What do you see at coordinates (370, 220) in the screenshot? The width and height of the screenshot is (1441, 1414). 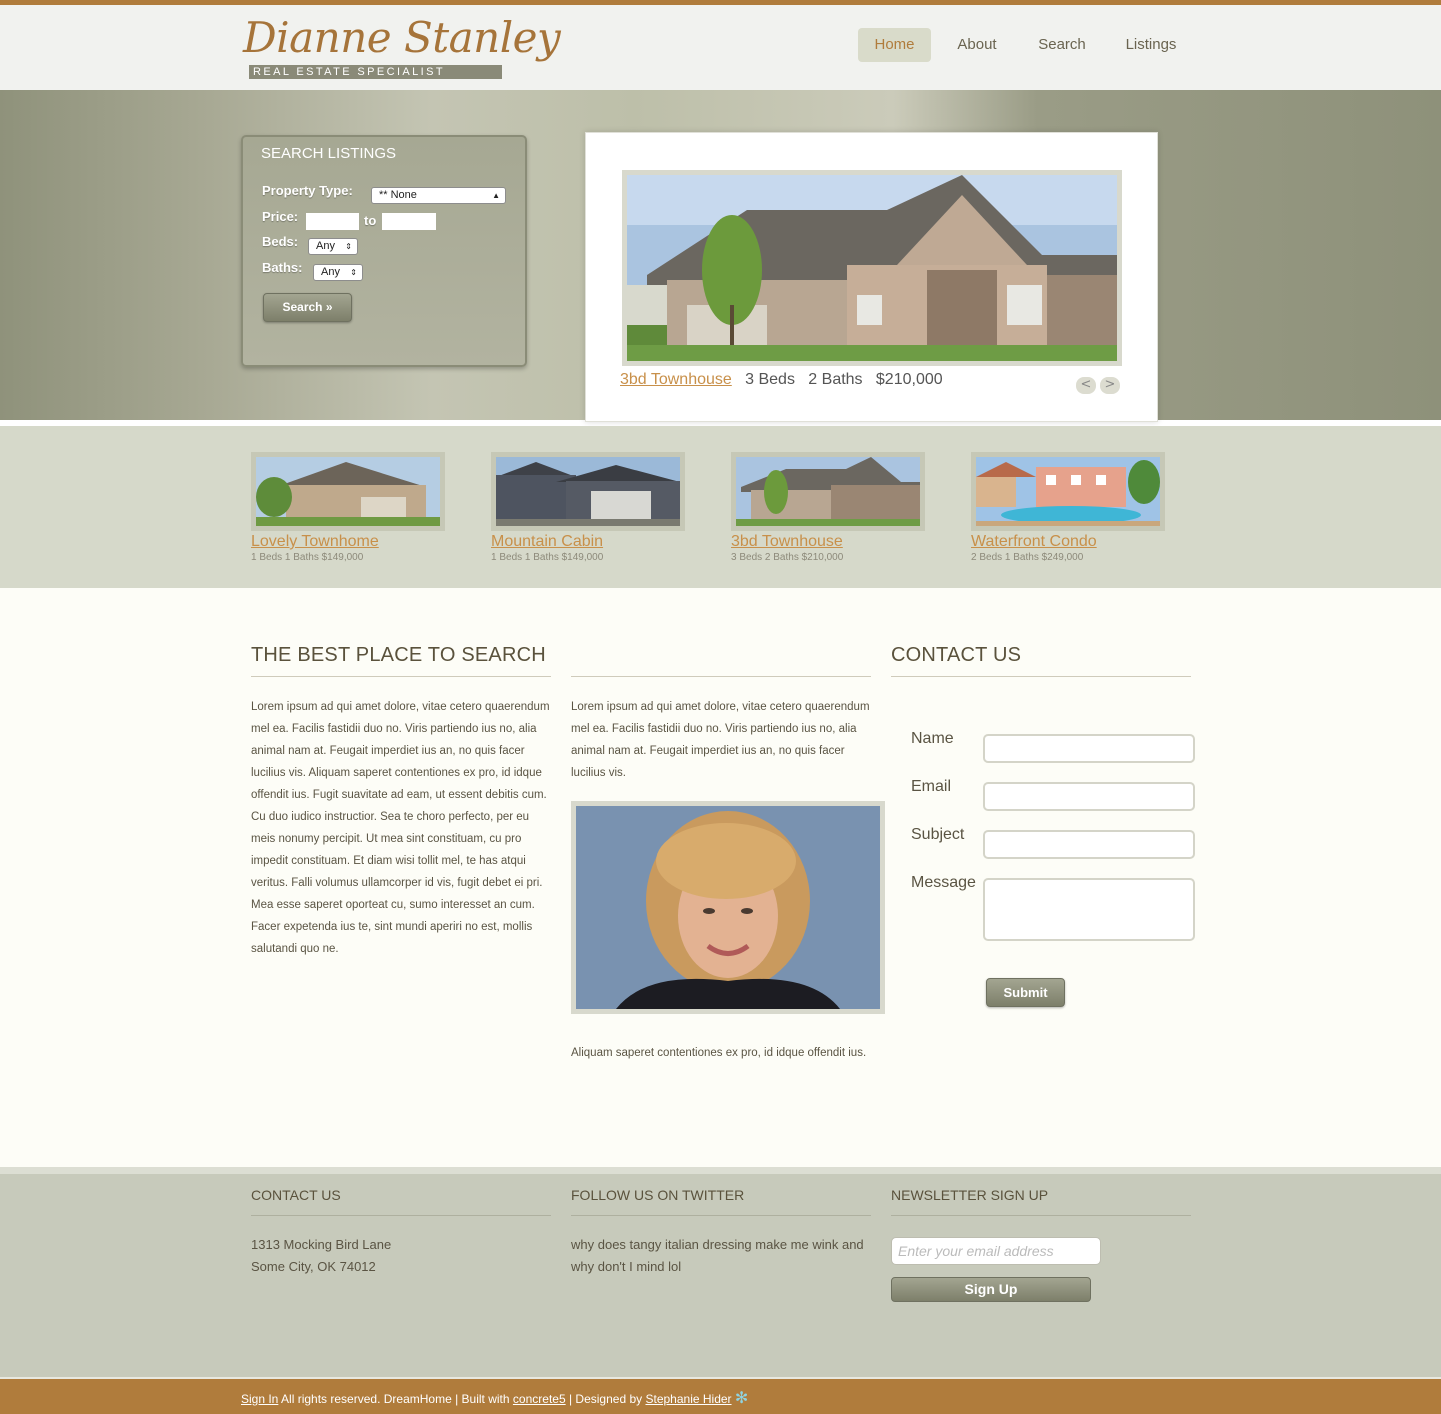 I see `price-to-label: to` at bounding box center [370, 220].